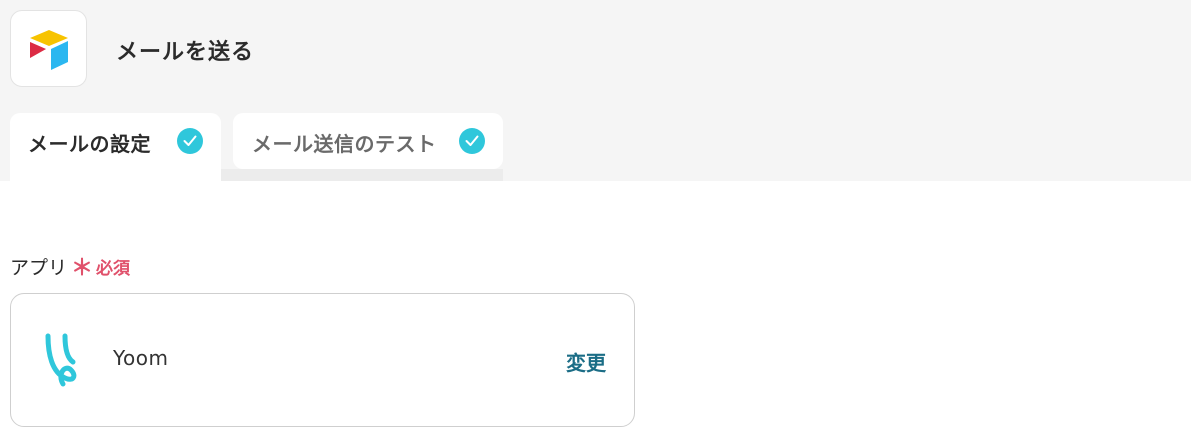 This screenshot has width=1191, height=438. Describe the element at coordinates (586, 361) in the screenshot. I see `change-app-button: 変更` at that location.